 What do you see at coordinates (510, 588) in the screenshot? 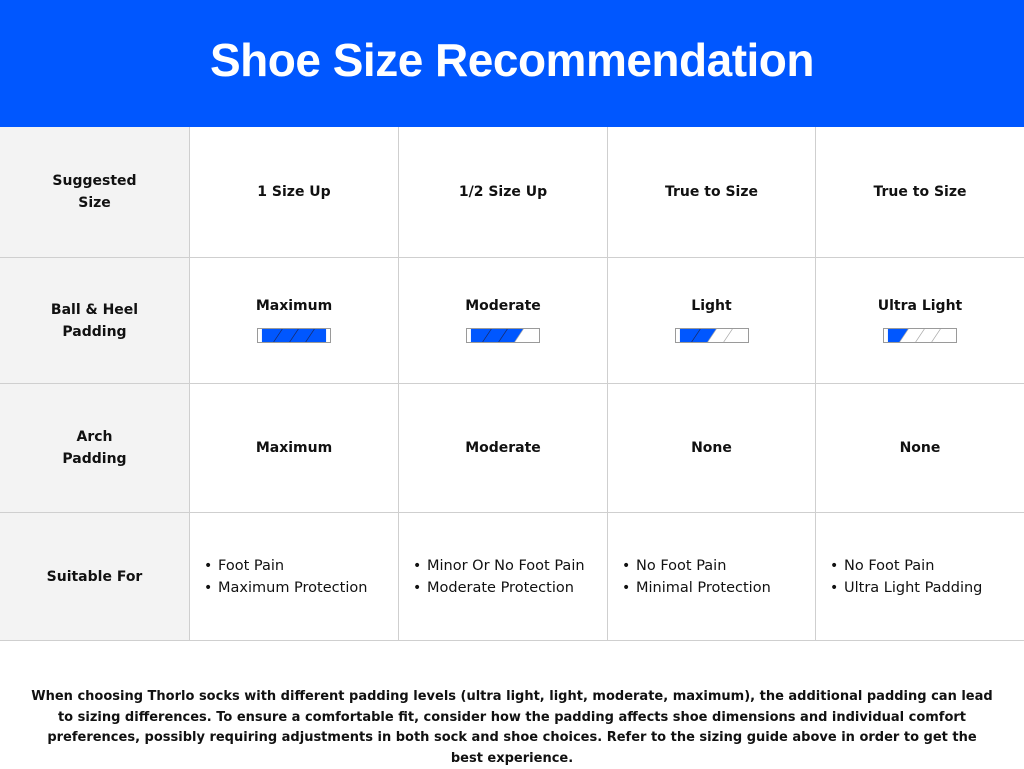
I see `list-item: Moderate Protection` at bounding box center [510, 588].